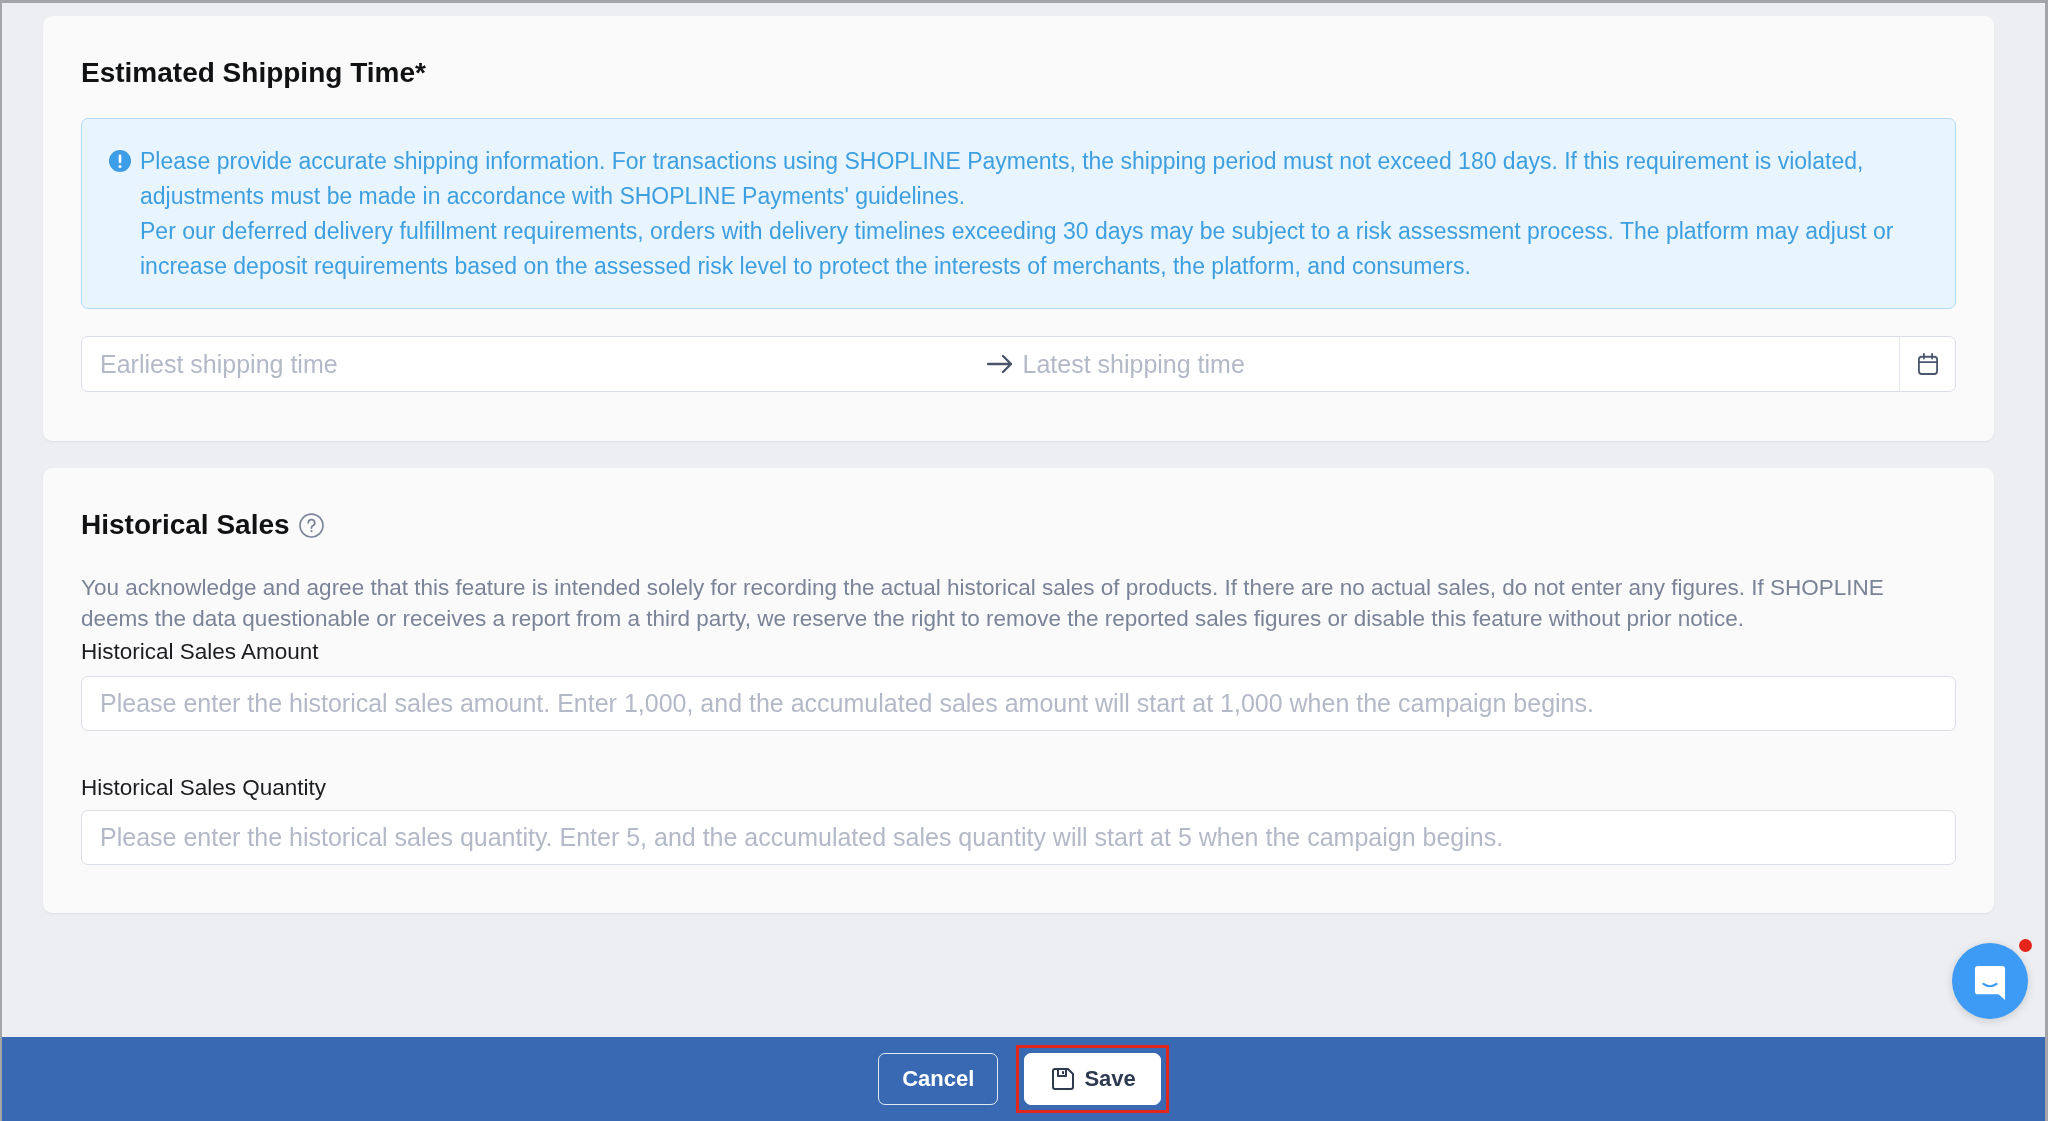 This screenshot has height=1121, width=2048. What do you see at coordinates (1017, 249) in the screenshot?
I see `notice-text: Per our deferred delivery fulfillment requirements, orders with delivery timelines exceeding 30 days may be subject to a risk assessment process. The platform may adjust or increase deposit requirements based on the assessed risk level to protect the interests of merchants, the platform, and consumers.` at bounding box center [1017, 249].